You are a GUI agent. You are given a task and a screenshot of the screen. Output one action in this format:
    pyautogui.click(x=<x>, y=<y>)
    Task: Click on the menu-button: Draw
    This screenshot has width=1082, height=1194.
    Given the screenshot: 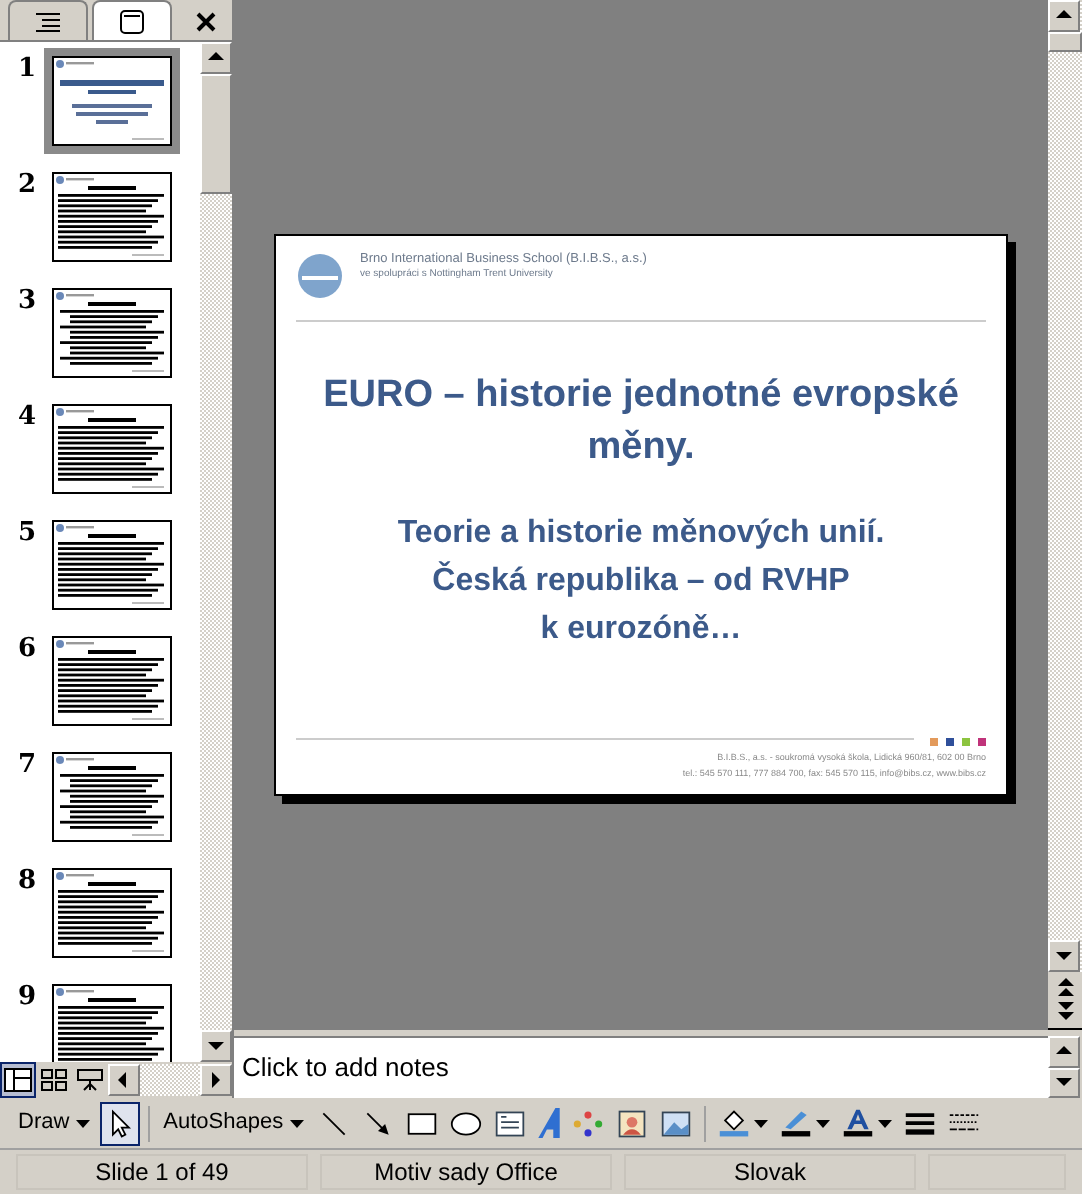 What is the action you would take?
    pyautogui.click(x=54, y=1123)
    